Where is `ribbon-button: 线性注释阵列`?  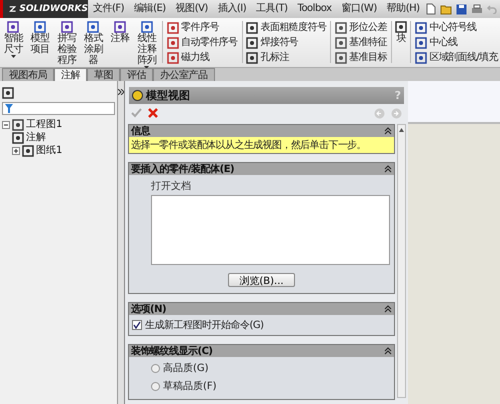
ribbon-button: 线性注释阵列 is located at coordinates (147, 45).